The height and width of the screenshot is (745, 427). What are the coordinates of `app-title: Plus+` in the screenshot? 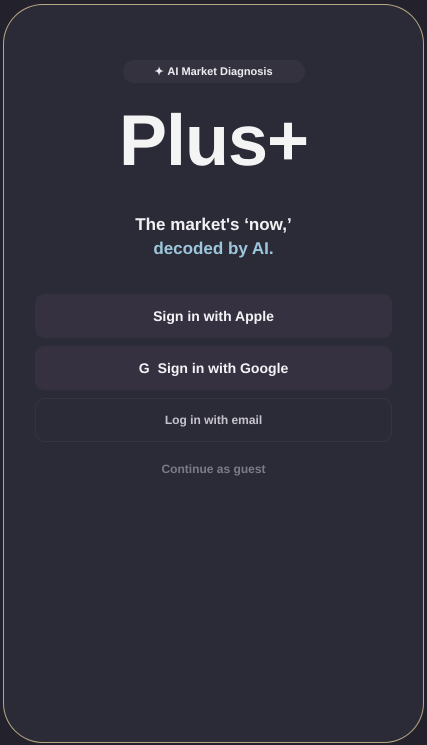 It's located at (213, 141).